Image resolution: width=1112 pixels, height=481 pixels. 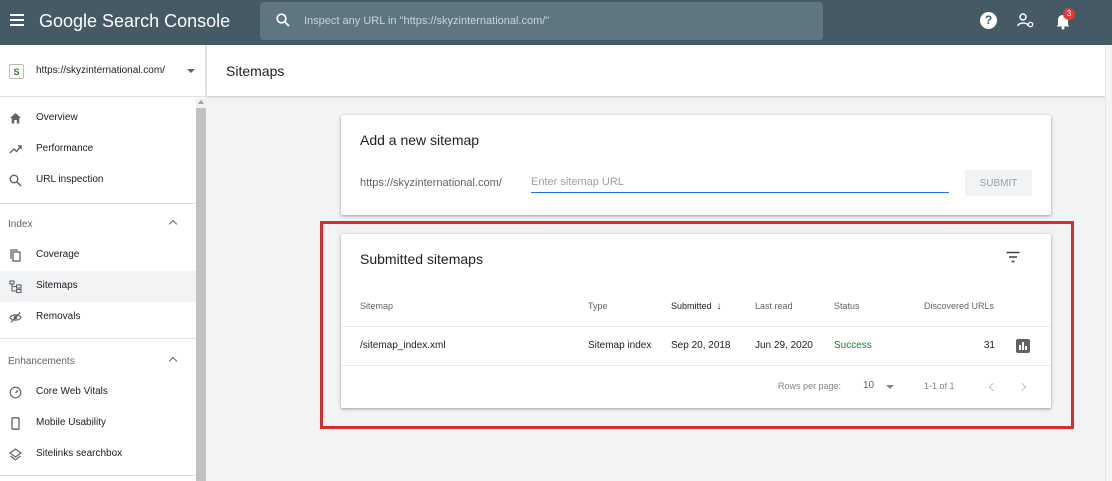 I want to click on search-input, so click(x=554, y=21).